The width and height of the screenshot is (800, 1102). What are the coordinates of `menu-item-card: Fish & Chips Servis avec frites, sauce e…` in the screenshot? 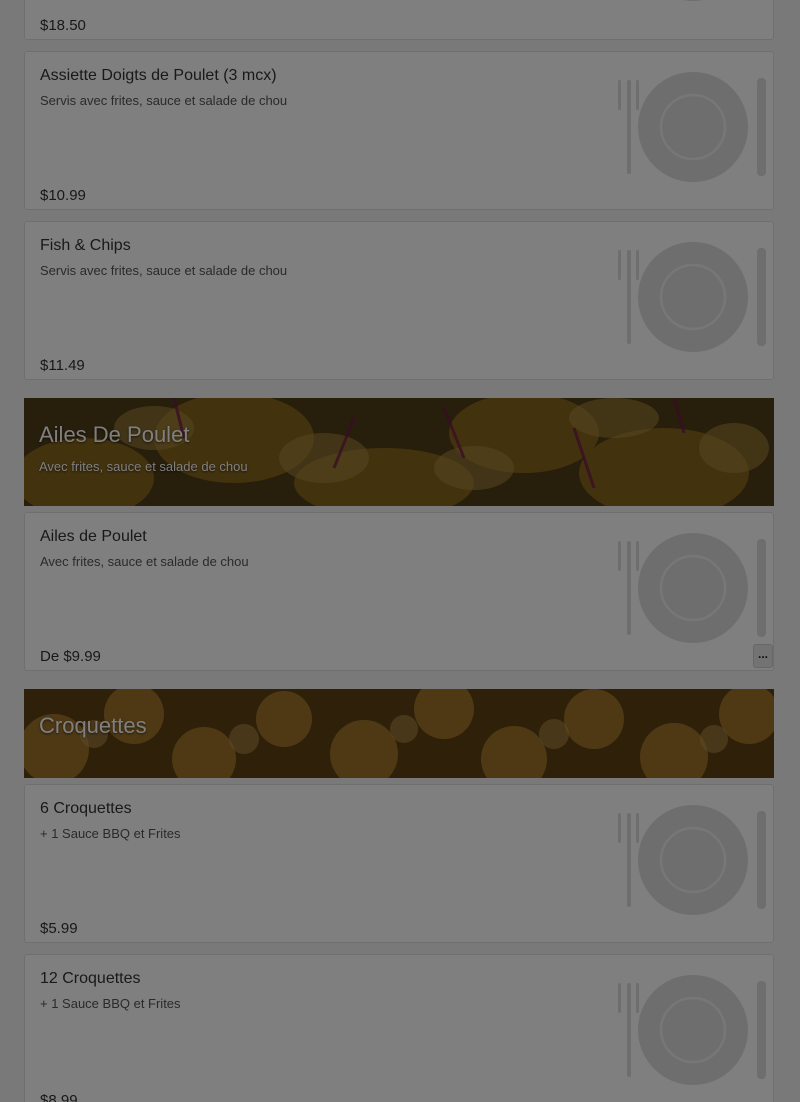 It's located at (399, 300).